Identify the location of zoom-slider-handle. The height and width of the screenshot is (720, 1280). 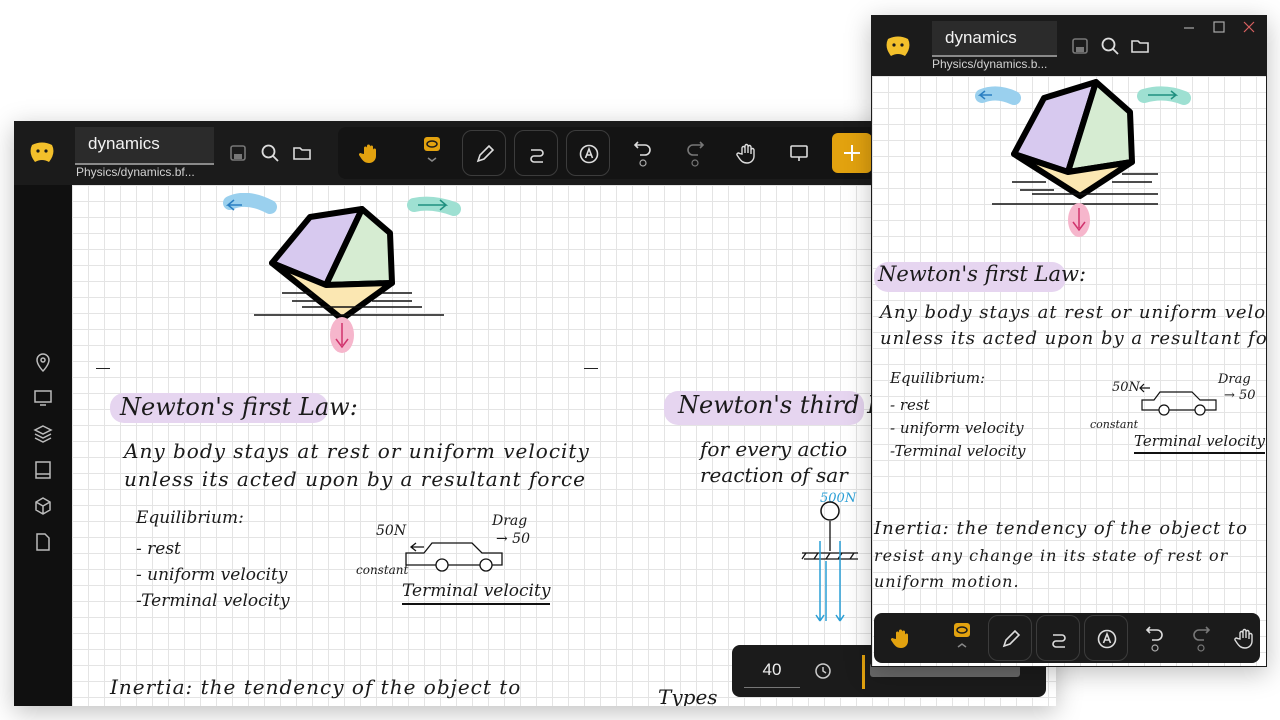
(863, 672).